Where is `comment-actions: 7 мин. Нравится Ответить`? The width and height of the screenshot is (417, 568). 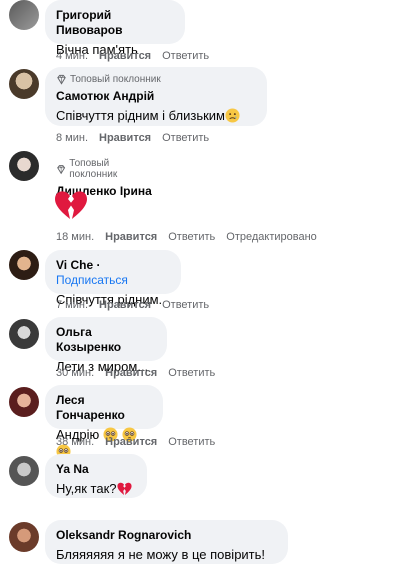 comment-actions: 7 мин. Нравится Ответить is located at coordinates (138, 305).